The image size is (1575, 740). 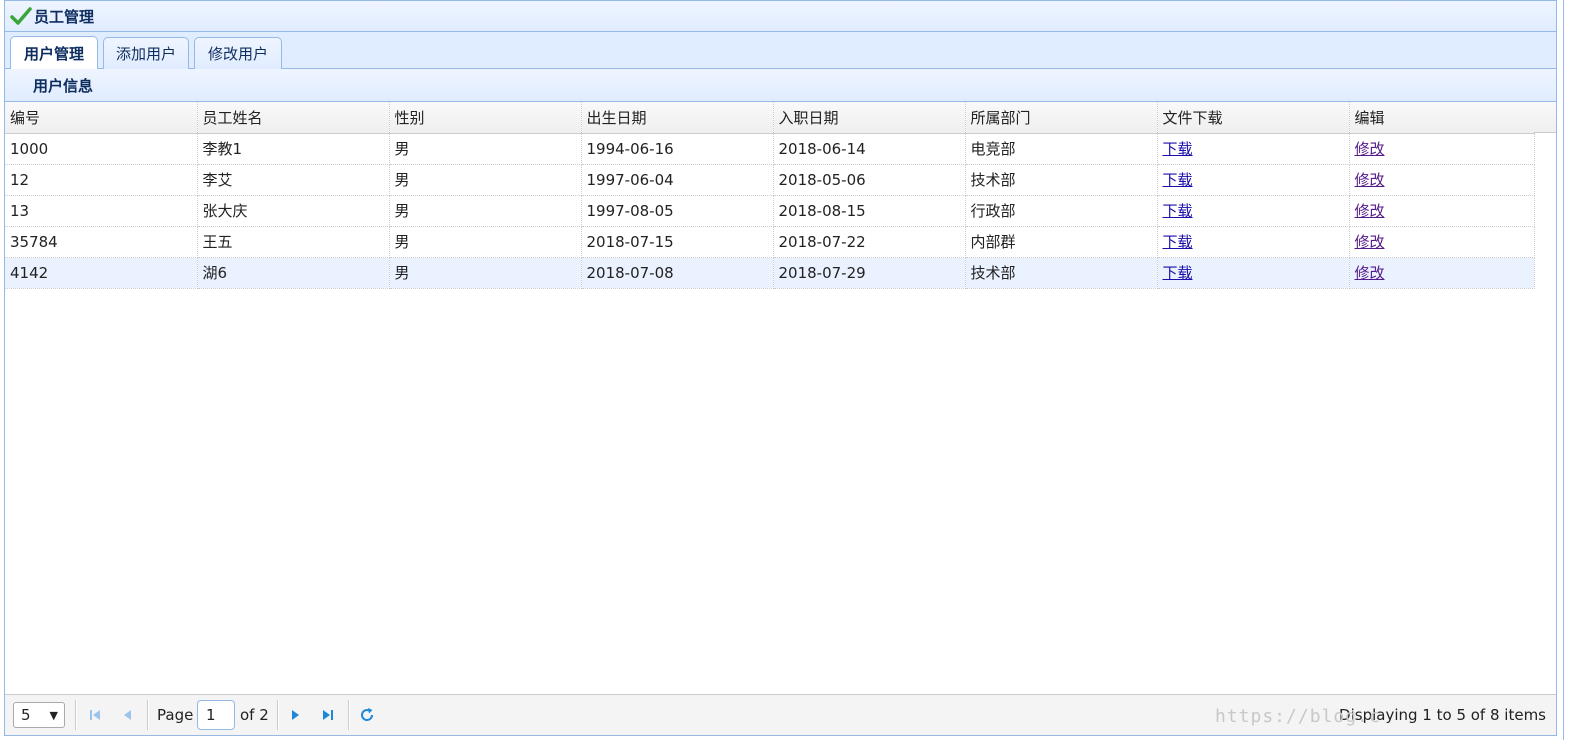 I want to click on cell-name: 王五, so click(x=293, y=242).